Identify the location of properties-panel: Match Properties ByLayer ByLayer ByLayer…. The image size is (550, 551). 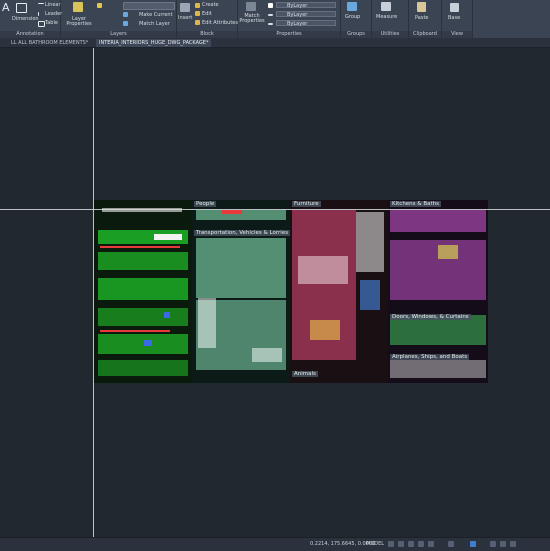
(289, 19).